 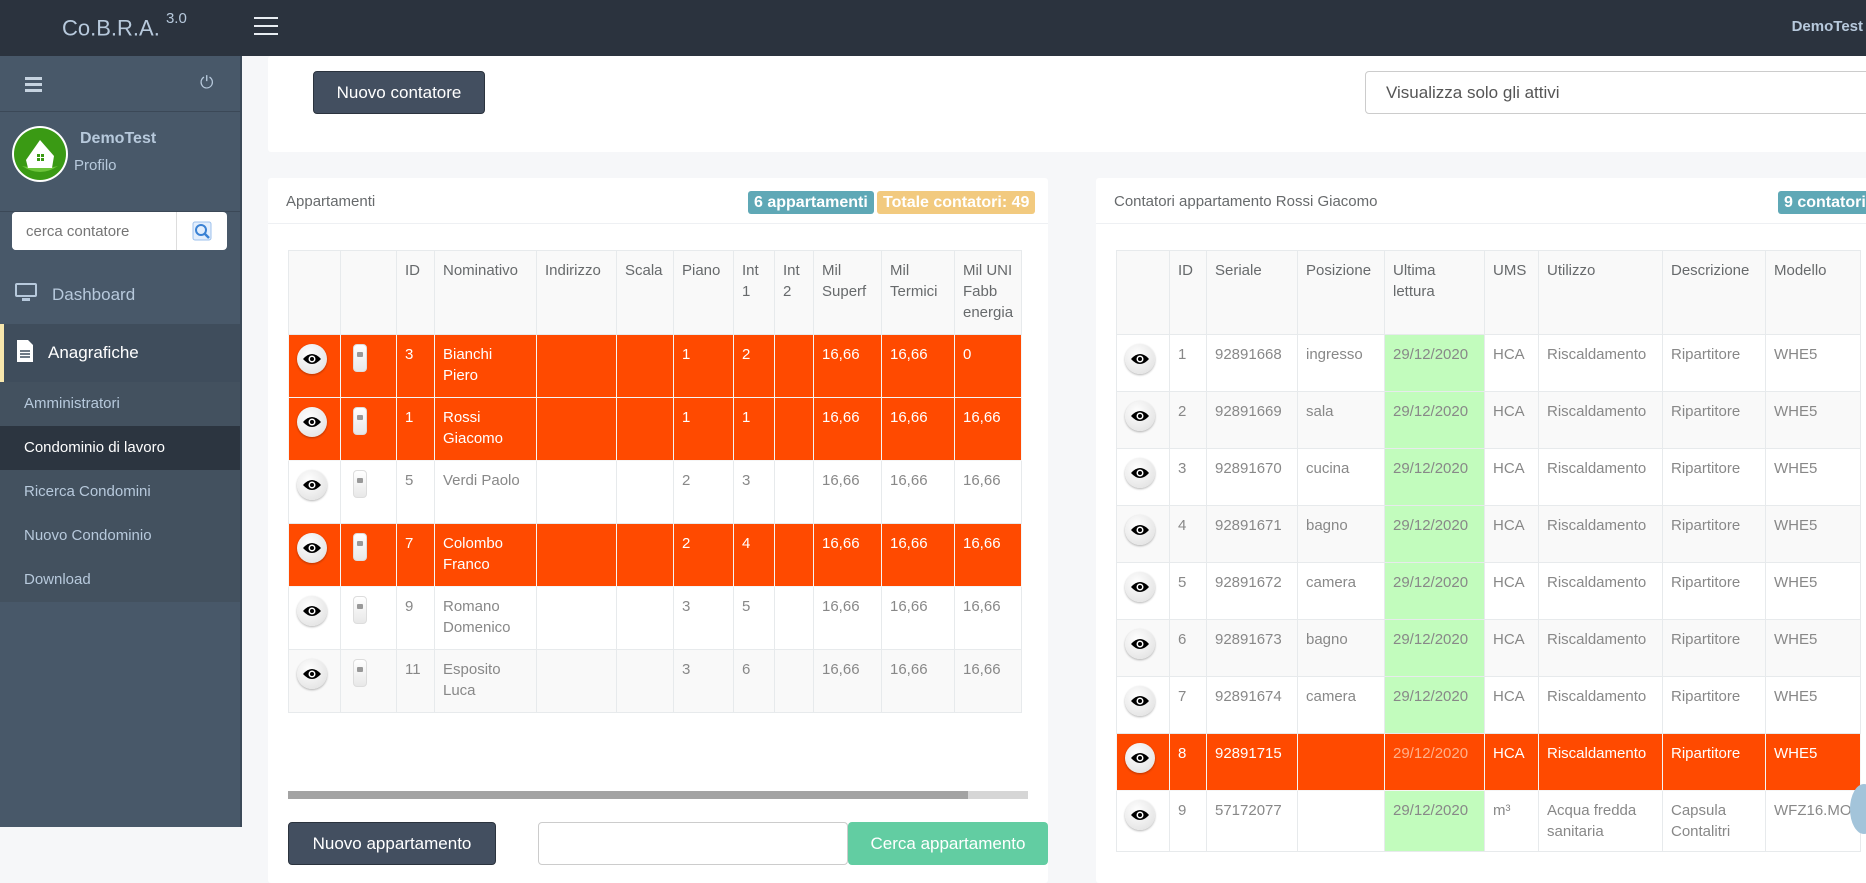 I want to click on col-header: Utilizzo, so click(x=1601, y=293).